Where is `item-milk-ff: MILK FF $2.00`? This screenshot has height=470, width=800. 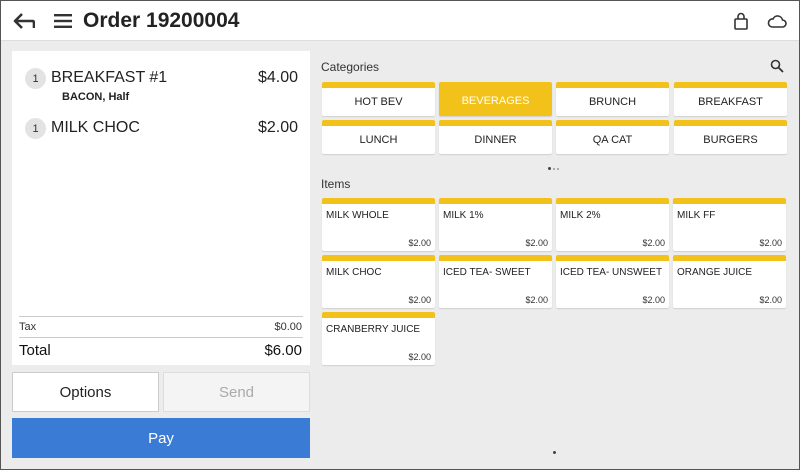 item-milk-ff: MILK FF $2.00 is located at coordinates (729, 224).